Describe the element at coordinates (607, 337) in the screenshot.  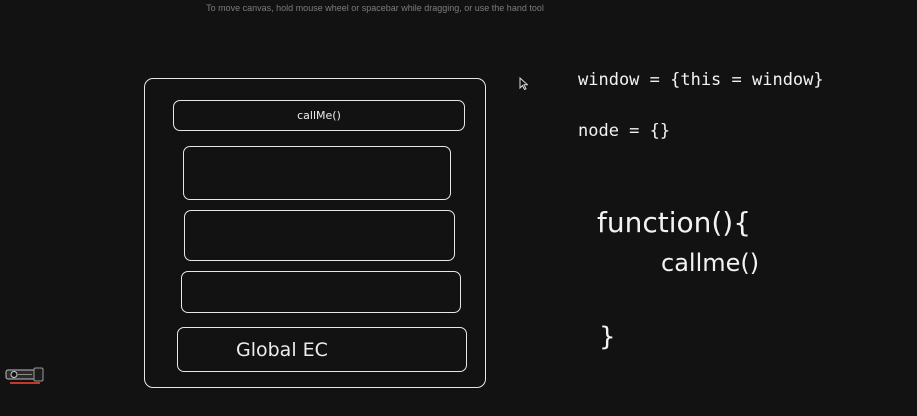
I see `code-function-close: }` at that location.